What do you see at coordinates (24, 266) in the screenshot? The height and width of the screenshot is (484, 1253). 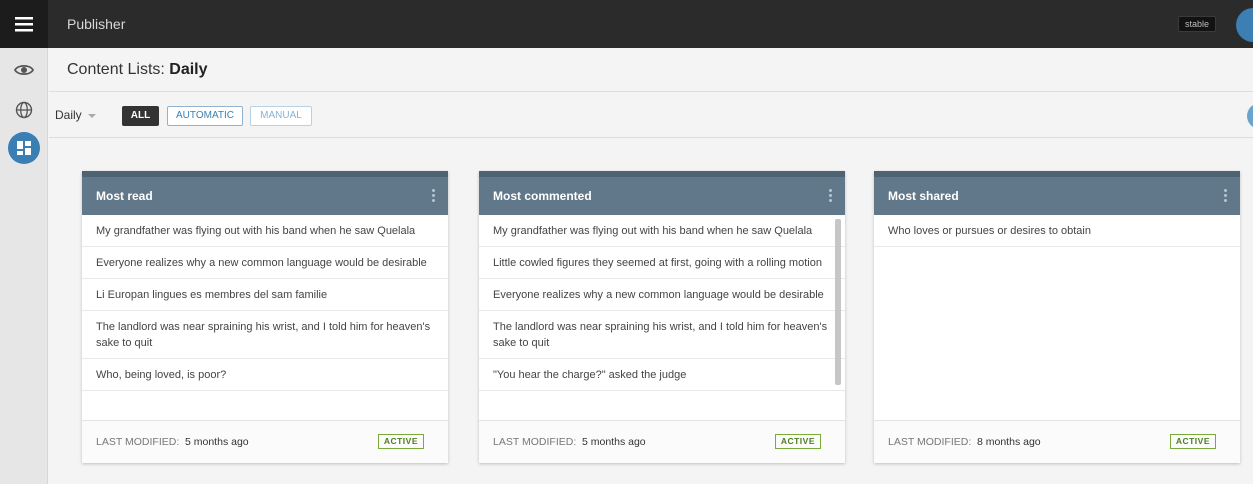 I see `side-rail` at bounding box center [24, 266].